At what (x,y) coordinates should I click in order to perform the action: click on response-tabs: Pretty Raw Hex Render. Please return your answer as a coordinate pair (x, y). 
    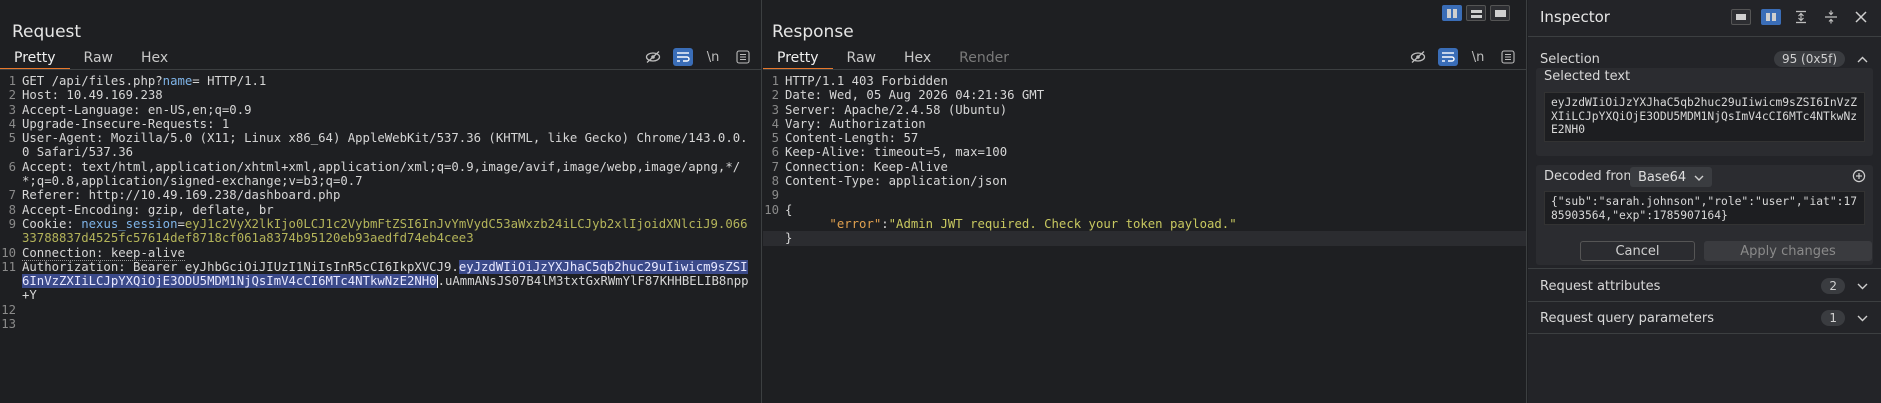
    Looking at the image, I should click on (893, 59).